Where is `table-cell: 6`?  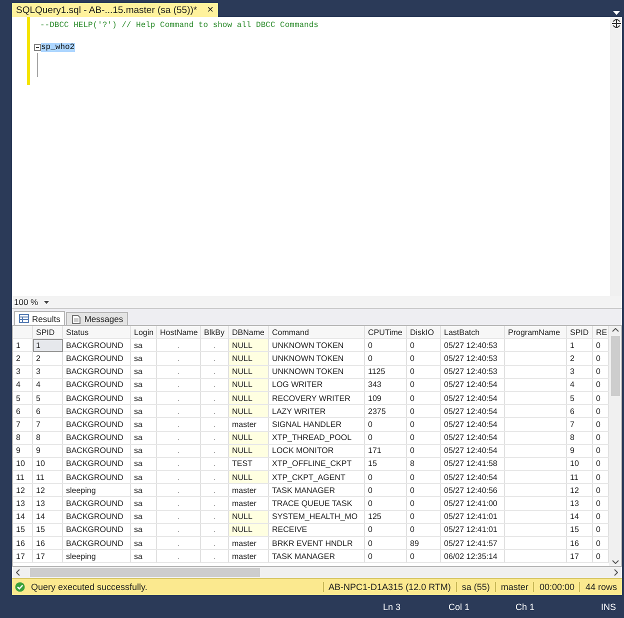 table-cell: 6 is located at coordinates (48, 411).